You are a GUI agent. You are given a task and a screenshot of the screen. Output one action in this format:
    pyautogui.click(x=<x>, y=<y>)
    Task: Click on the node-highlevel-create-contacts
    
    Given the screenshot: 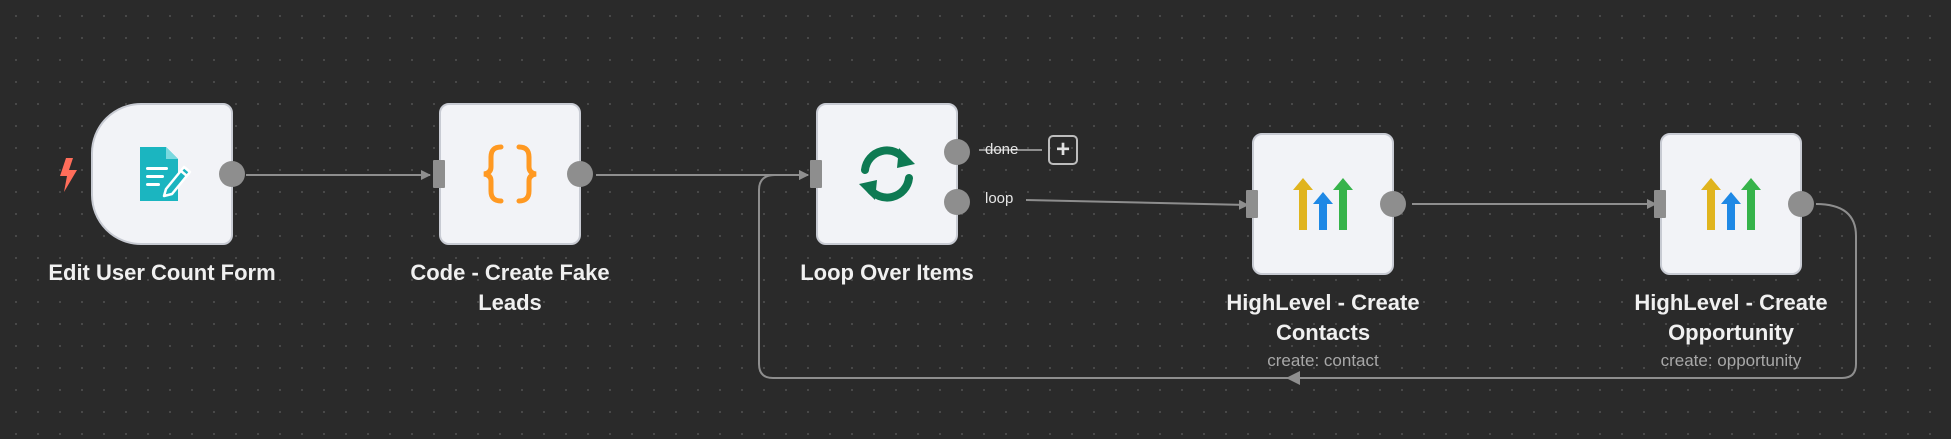 What is the action you would take?
    pyautogui.click(x=1326, y=204)
    